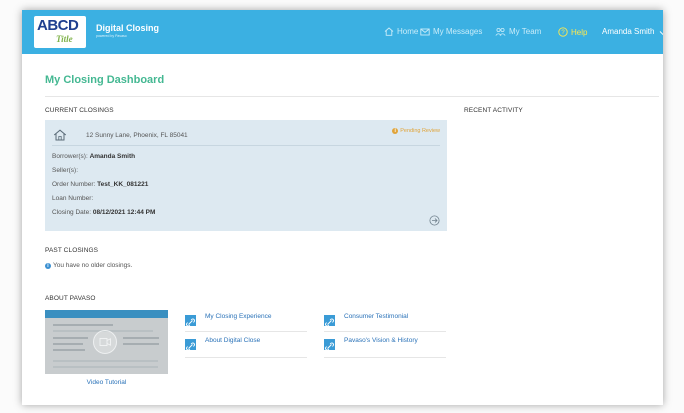  I want to click on order-label: Order Number:, so click(74, 184).